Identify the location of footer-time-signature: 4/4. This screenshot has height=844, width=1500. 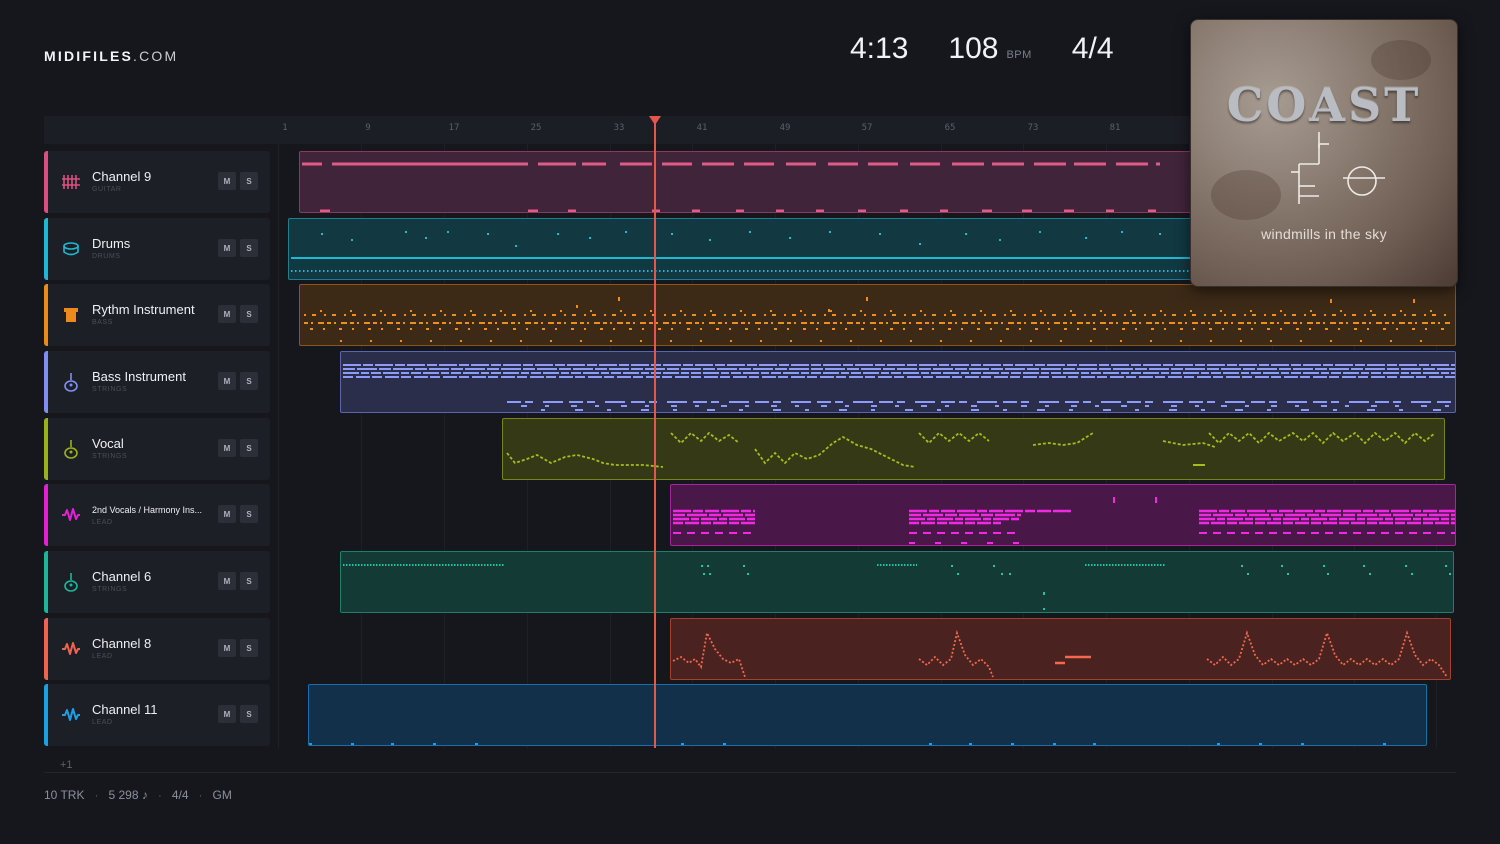
(180, 795).